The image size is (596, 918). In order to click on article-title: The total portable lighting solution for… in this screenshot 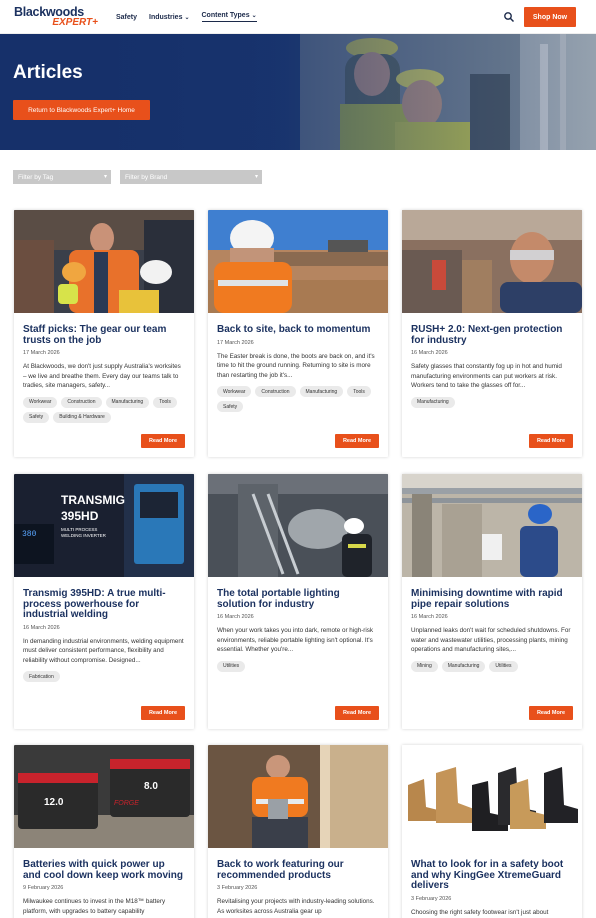, I will do `click(298, 599)`.